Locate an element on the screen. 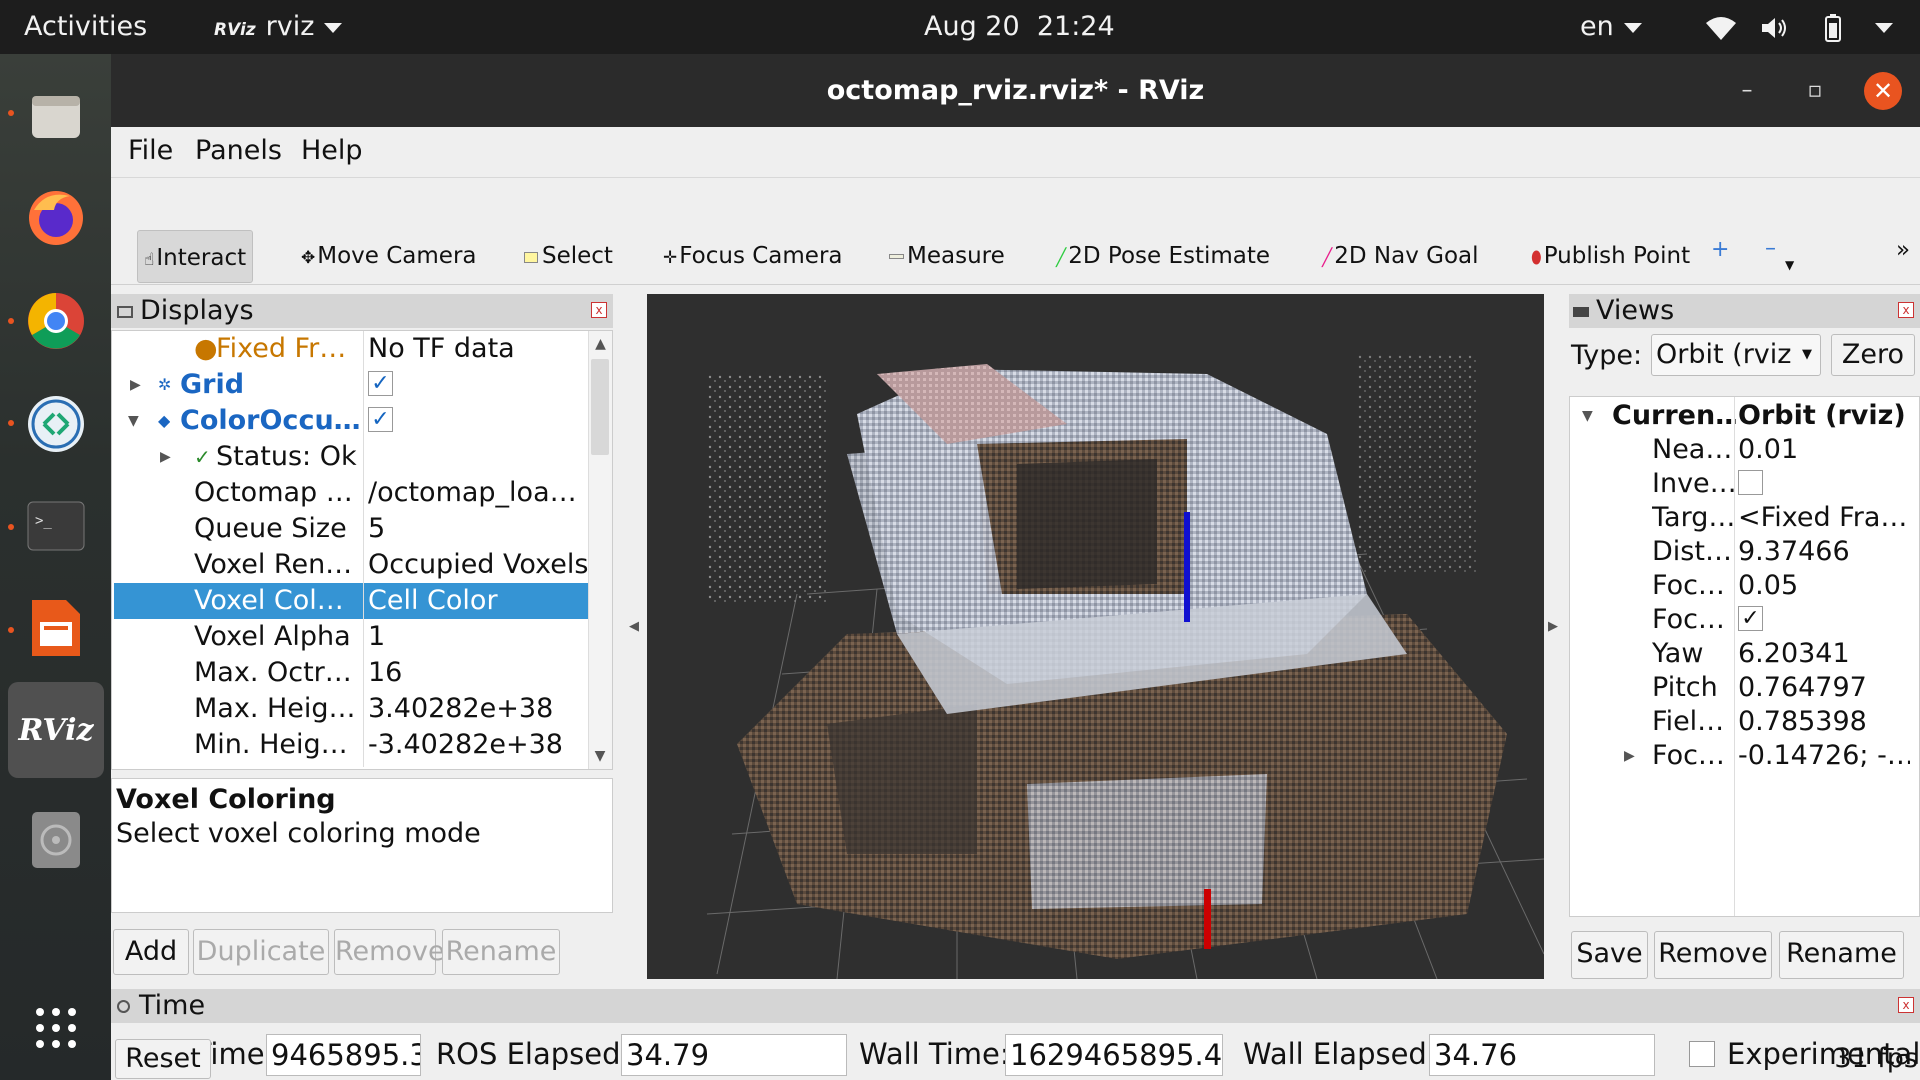  tree-row-max-octree-depth: Max. Octr… 16 is located at coordinates (351, 673).